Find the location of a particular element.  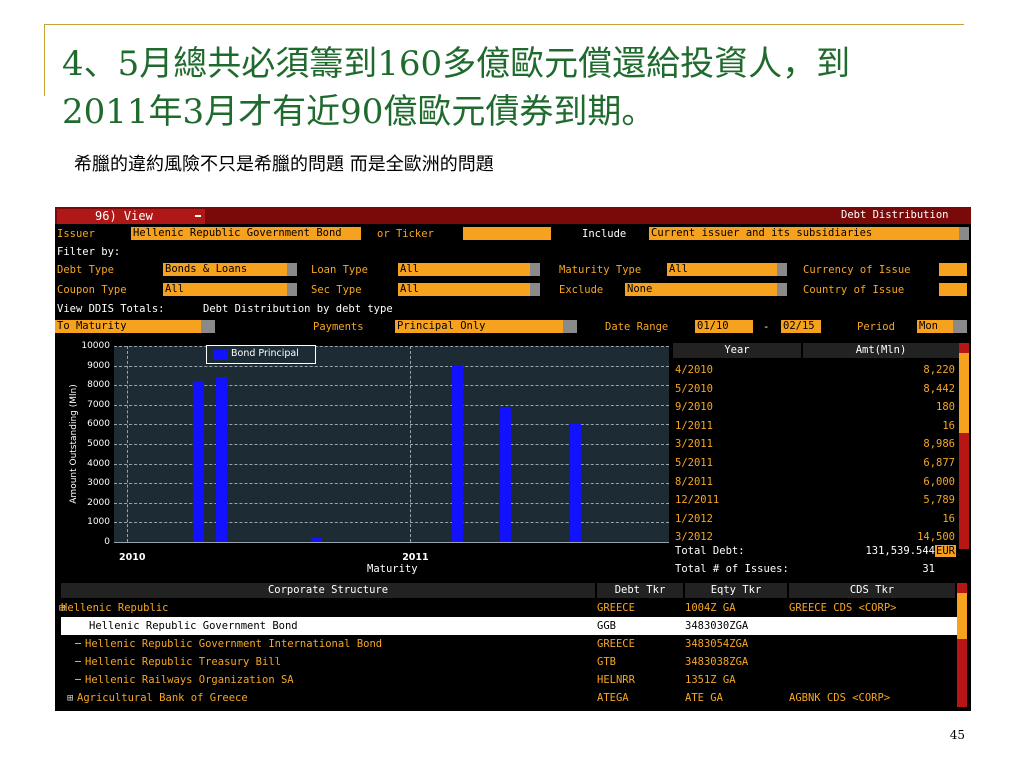

date-range-label: Date Range is located at coordinates (637, 327).